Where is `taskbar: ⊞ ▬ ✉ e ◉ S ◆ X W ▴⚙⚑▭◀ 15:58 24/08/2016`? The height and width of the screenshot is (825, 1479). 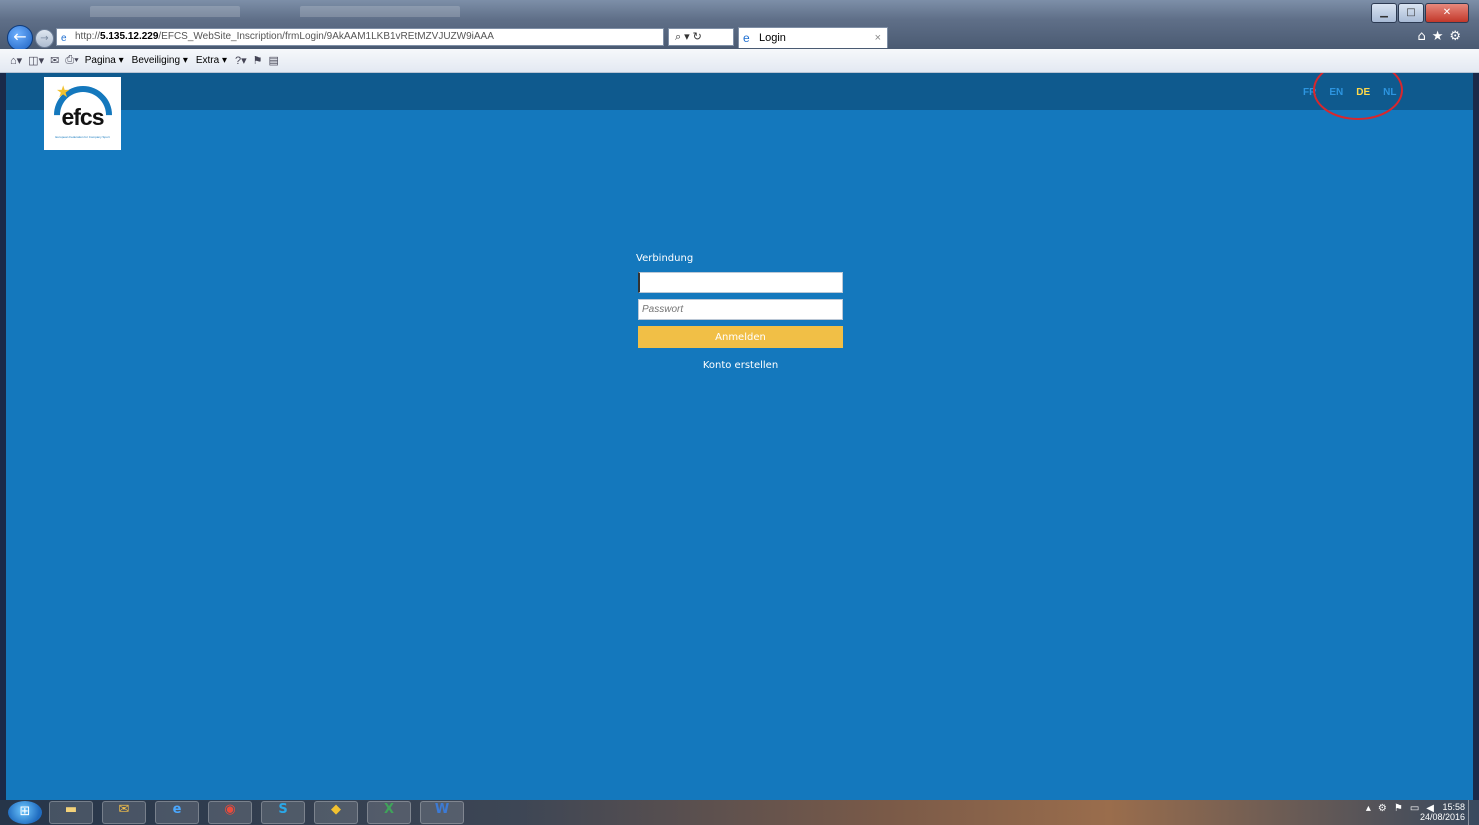 taskbar: ⊞ ▬ ✉ e ◉ S ◆ X W ▴⚙⚑▭◀ 15:58 24/08/2016 is located at coordinates (739, 812).